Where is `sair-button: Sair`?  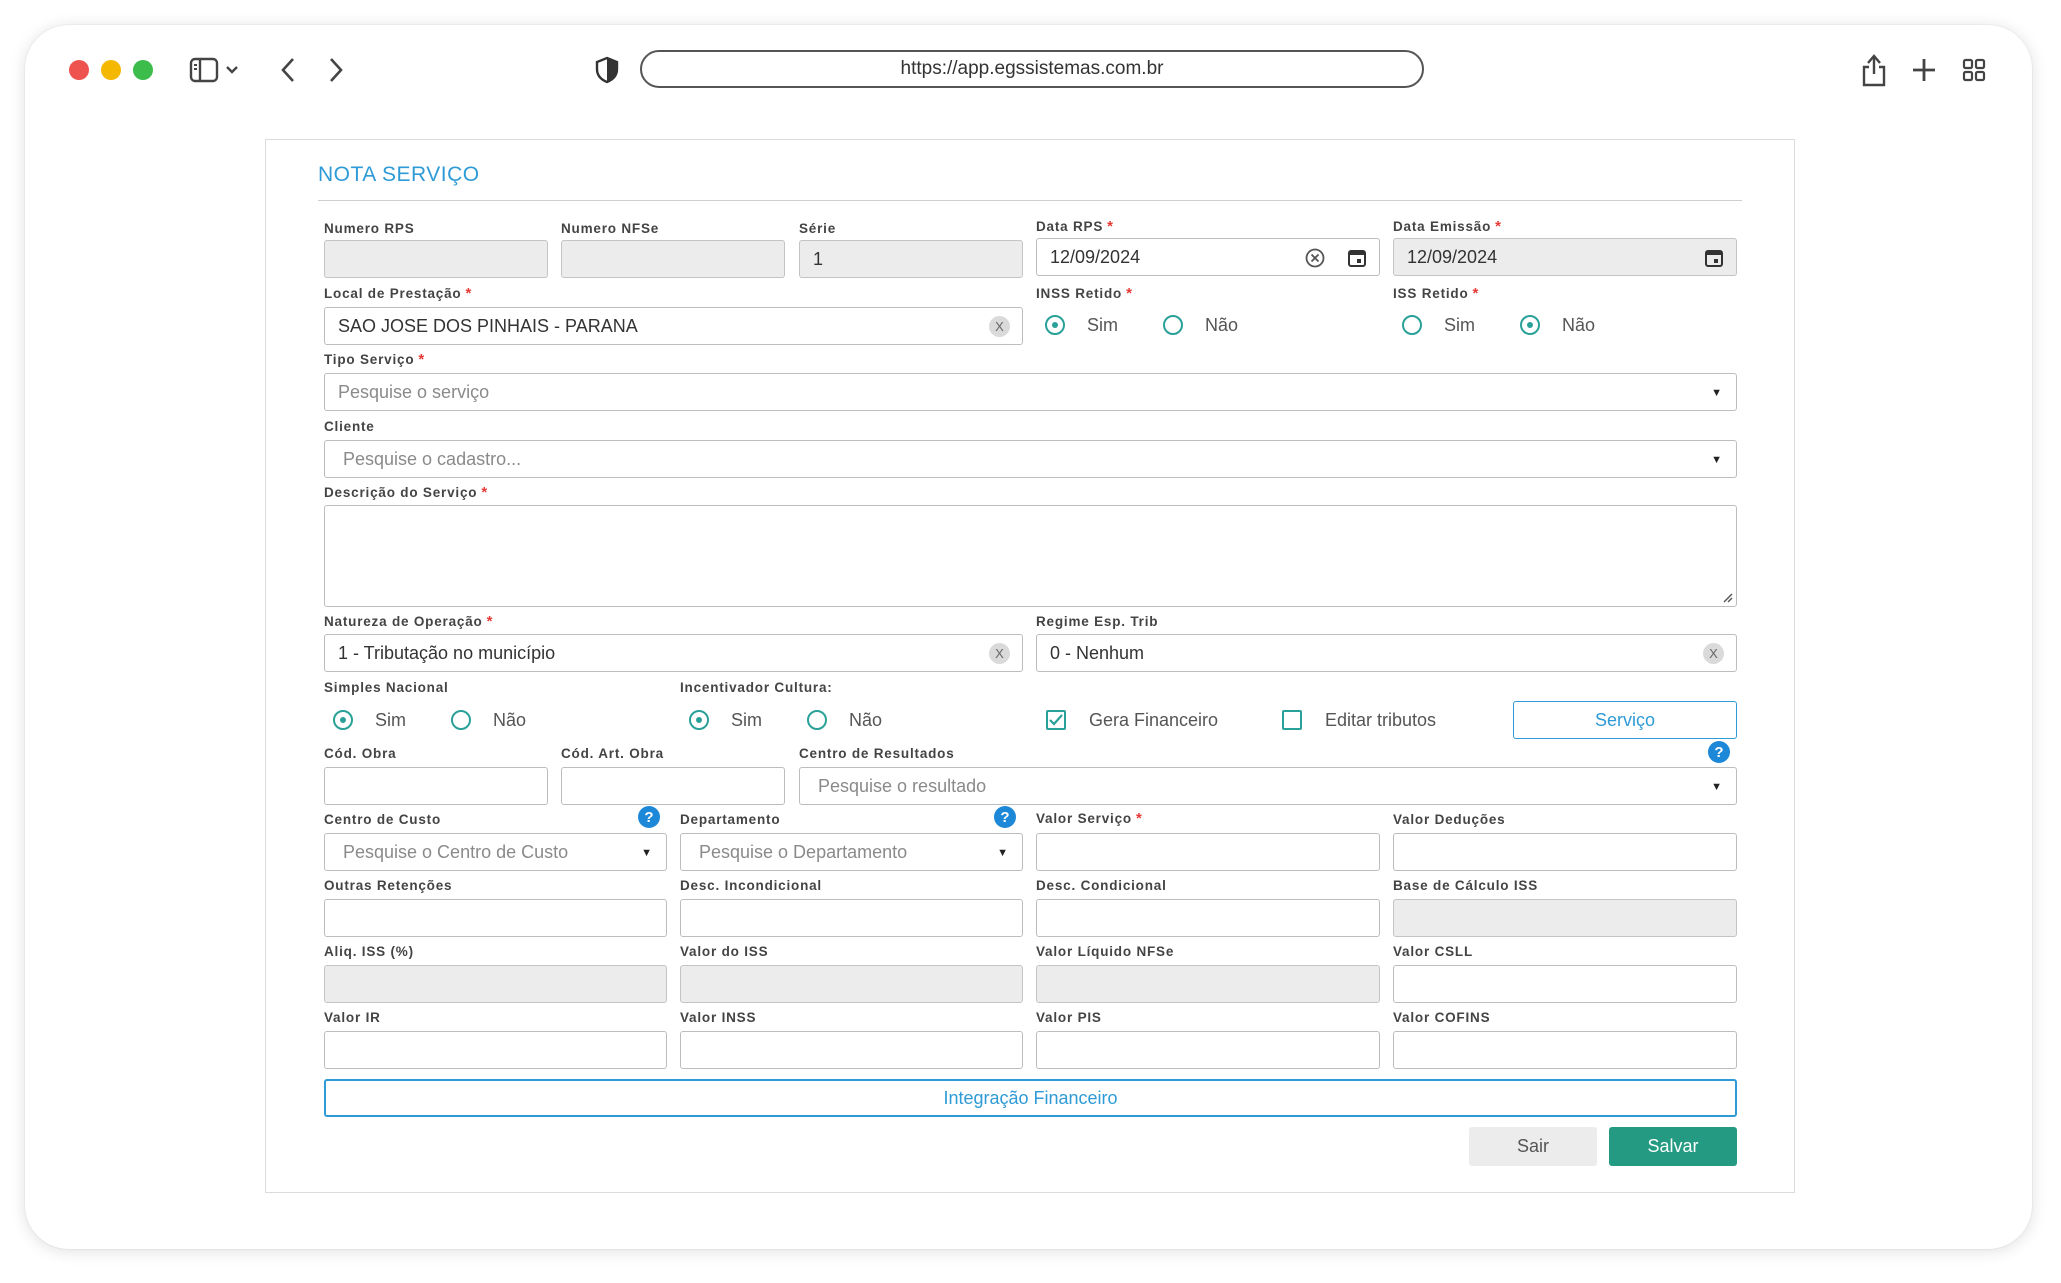 sair-button: Sair is located at coordinates (1533, 1146).